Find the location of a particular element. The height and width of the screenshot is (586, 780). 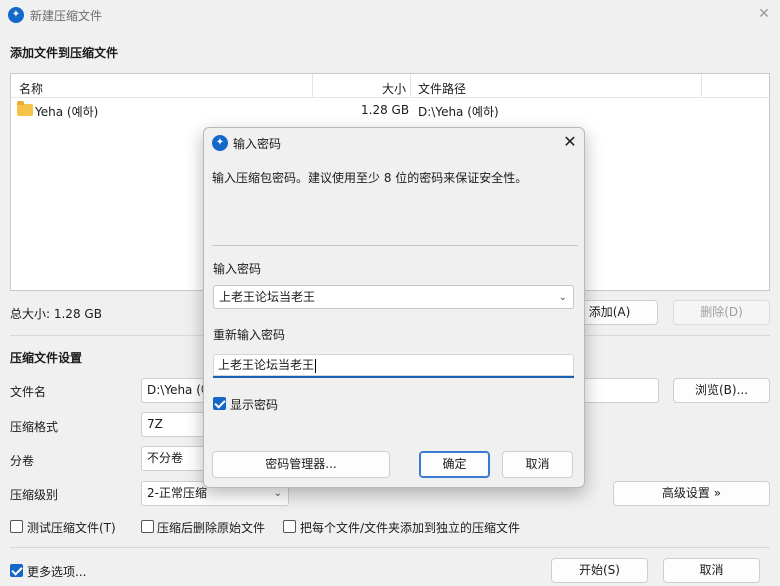

window-title: 新建压缩文件 is located at coordinates (66, 16).